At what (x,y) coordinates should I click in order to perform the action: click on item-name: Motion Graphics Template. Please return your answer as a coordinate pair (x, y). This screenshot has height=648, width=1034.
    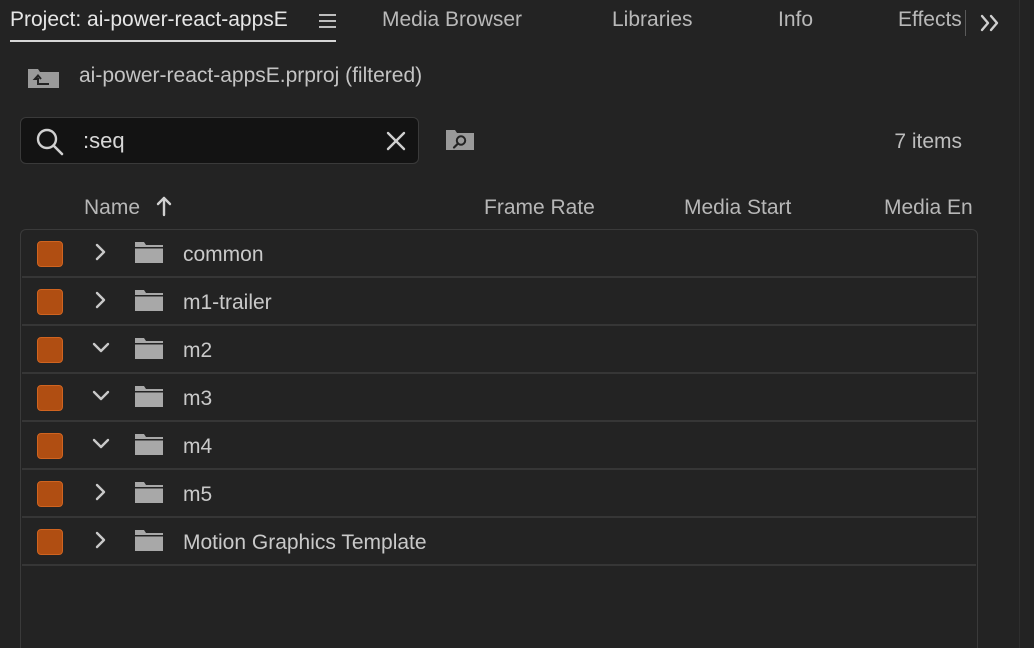
    Looking at the image, I should click on (305, 542).